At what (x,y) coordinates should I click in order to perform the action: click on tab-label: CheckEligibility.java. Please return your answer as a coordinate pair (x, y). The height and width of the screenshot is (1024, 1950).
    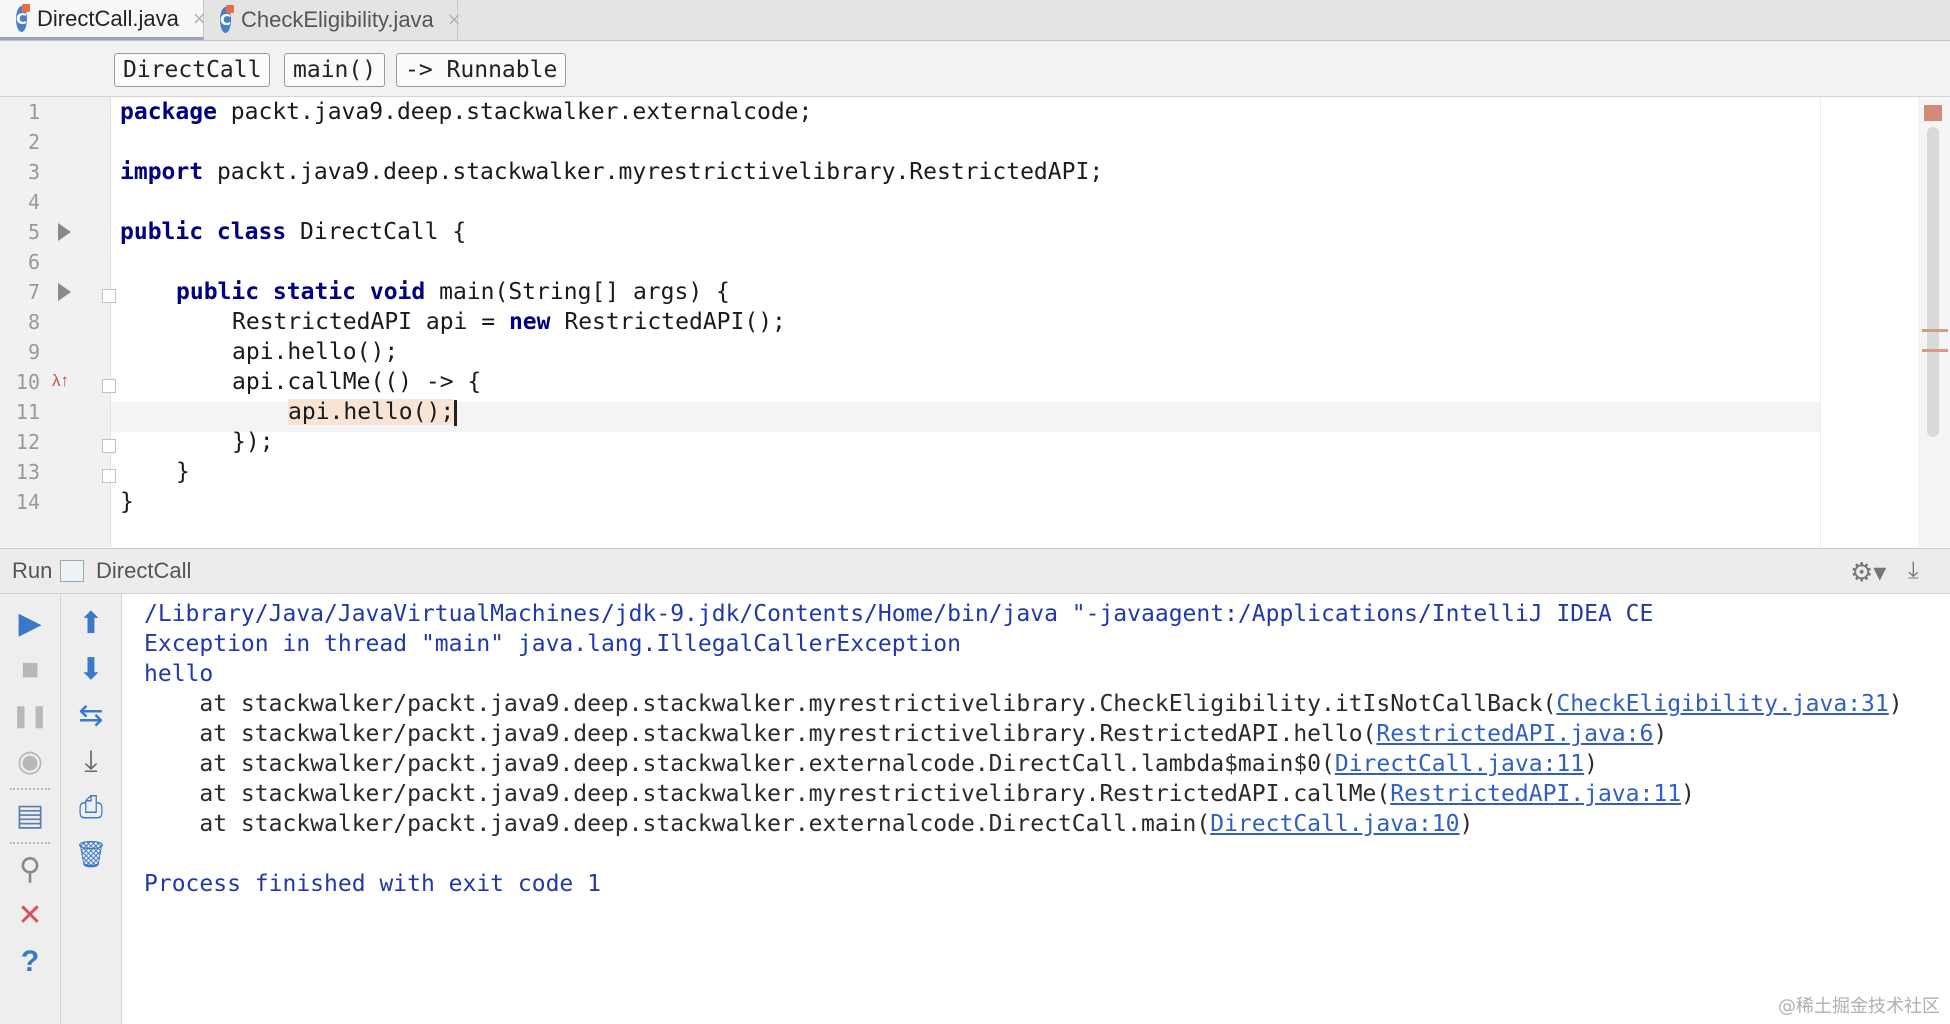
    Looking at the image, I should click on (337, 19).